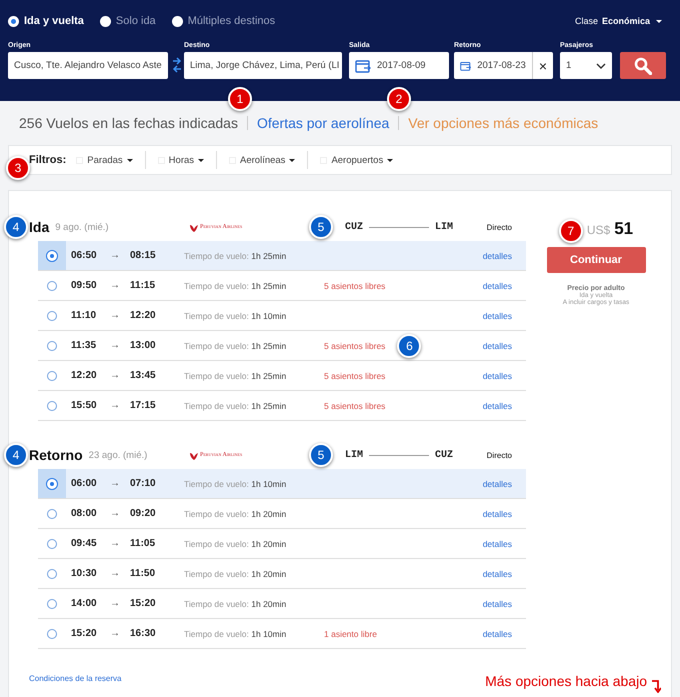  What do you see at coordinates (282, 634) in the screenshot?
I see `flight-row: 15:20 → 16:30 Tiempo de vuelo: 1h 10min 1 asiento libre detalles` at bounding box center [282, 634].